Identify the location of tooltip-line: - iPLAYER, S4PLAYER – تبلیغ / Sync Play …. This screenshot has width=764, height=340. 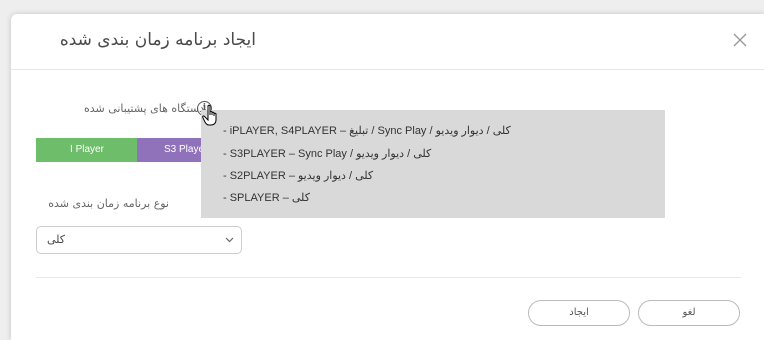
(367, 131).